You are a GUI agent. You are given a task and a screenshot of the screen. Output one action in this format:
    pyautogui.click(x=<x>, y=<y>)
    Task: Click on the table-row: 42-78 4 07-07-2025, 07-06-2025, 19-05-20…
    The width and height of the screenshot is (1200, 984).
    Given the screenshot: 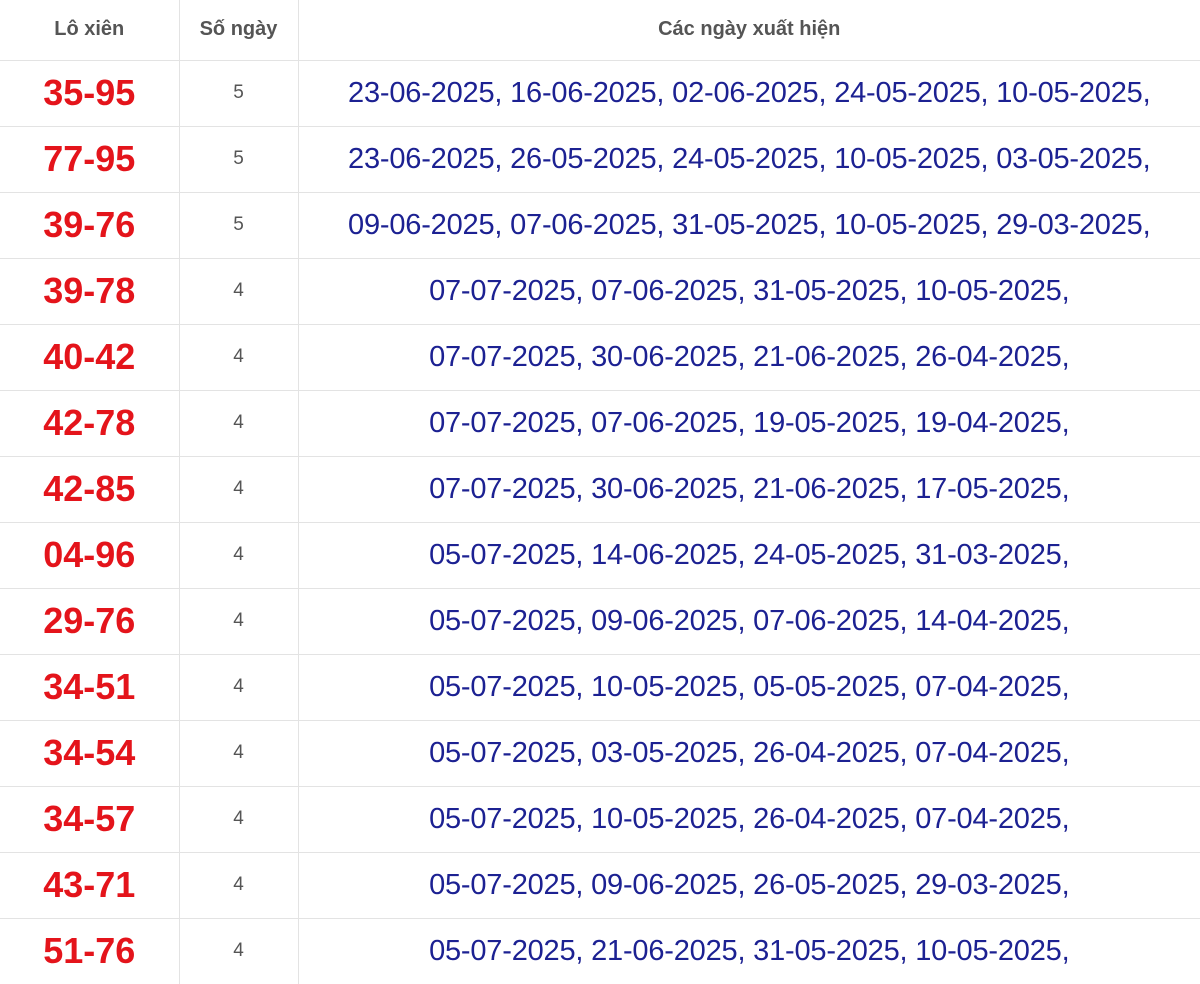 What is the action you would take?
    pyautogui.click(x=600, y=423)
    